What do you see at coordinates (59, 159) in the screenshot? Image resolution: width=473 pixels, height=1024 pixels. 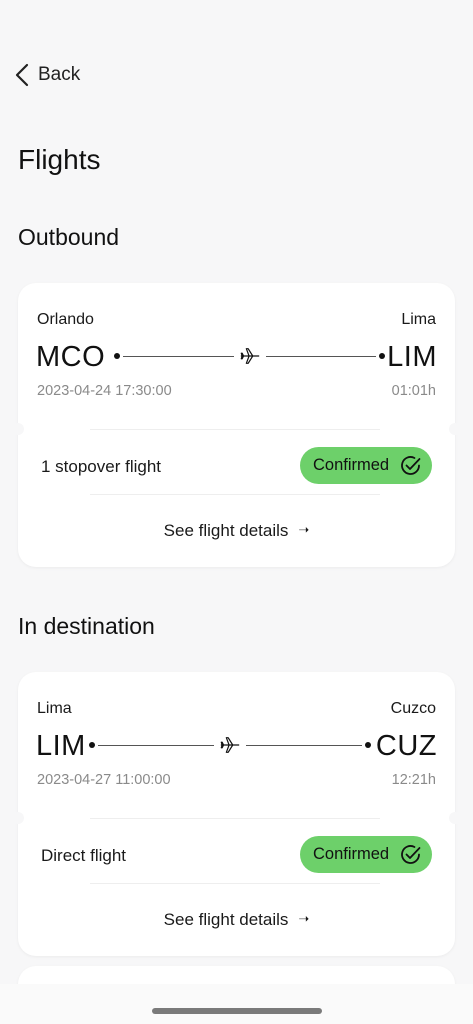 I see `page-title: Flights` at bounding box center [59, 159].